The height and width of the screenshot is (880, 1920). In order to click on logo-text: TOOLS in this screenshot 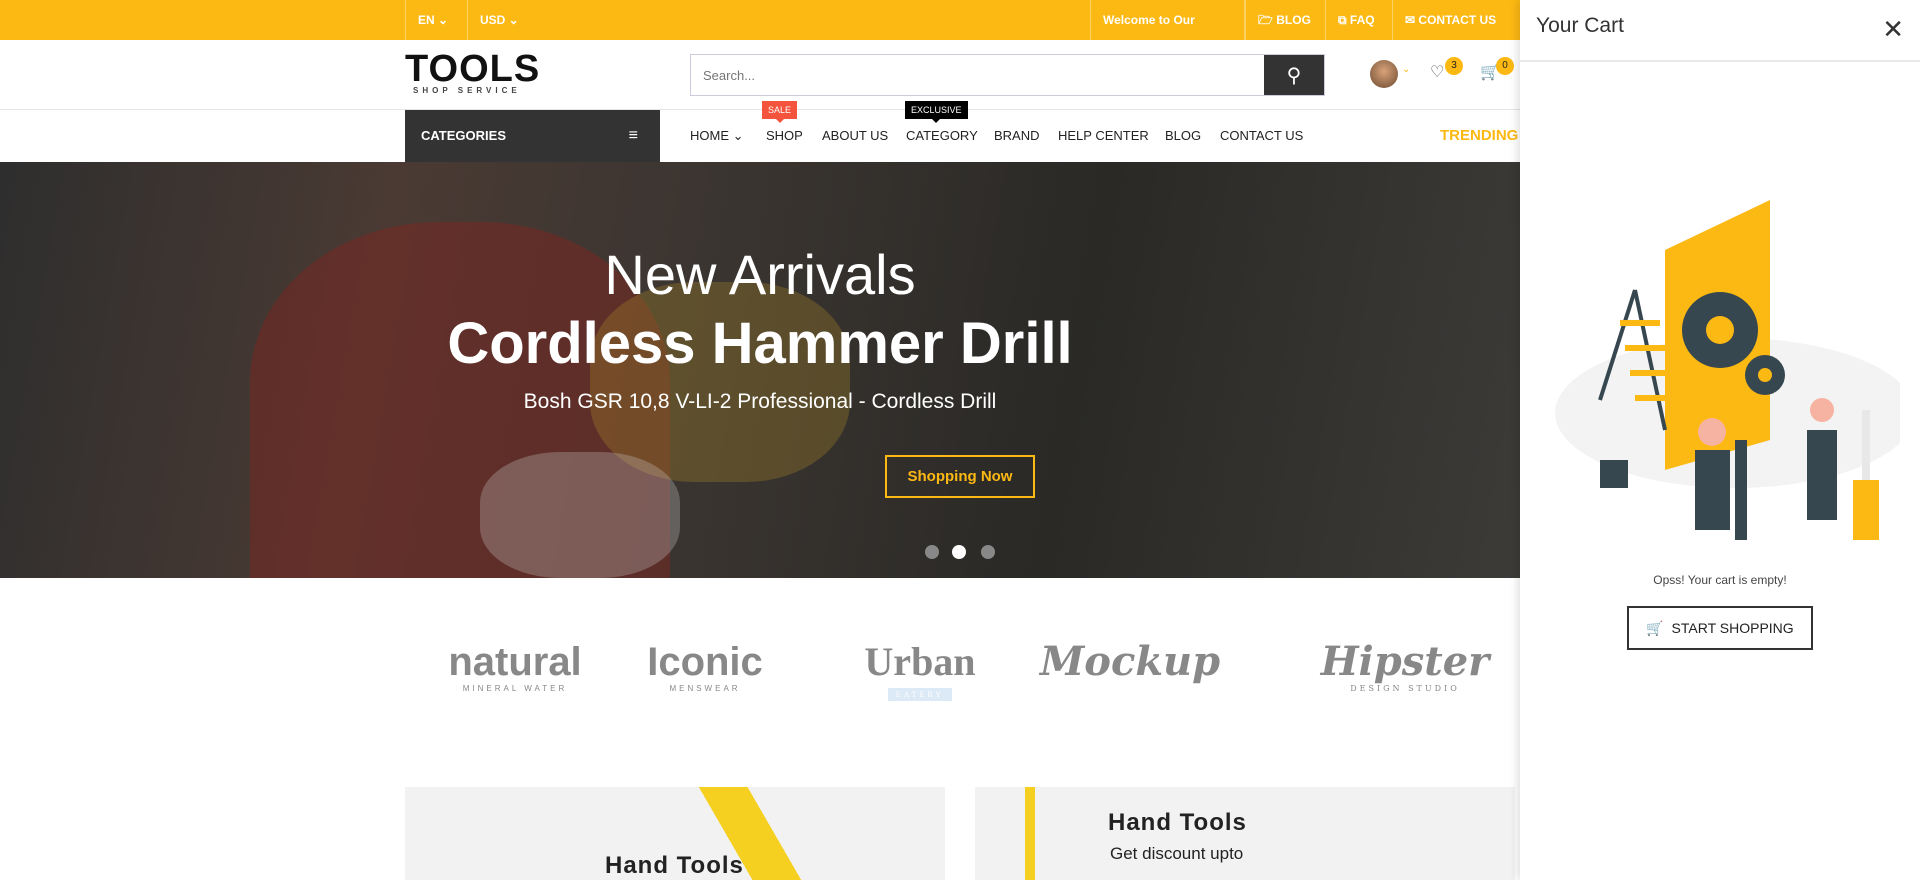, I will do `click(473, 69)`.